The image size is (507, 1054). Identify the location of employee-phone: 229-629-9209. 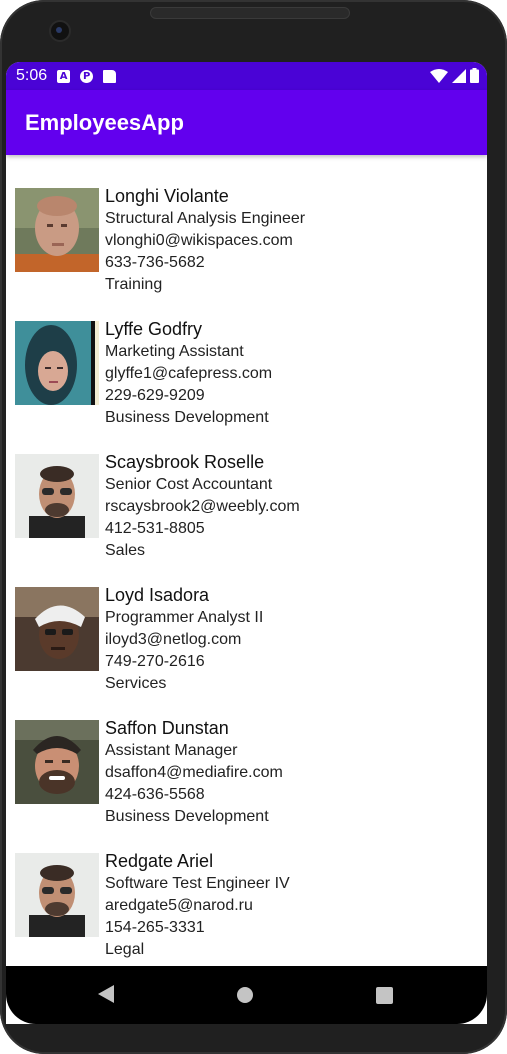
(155, 395).